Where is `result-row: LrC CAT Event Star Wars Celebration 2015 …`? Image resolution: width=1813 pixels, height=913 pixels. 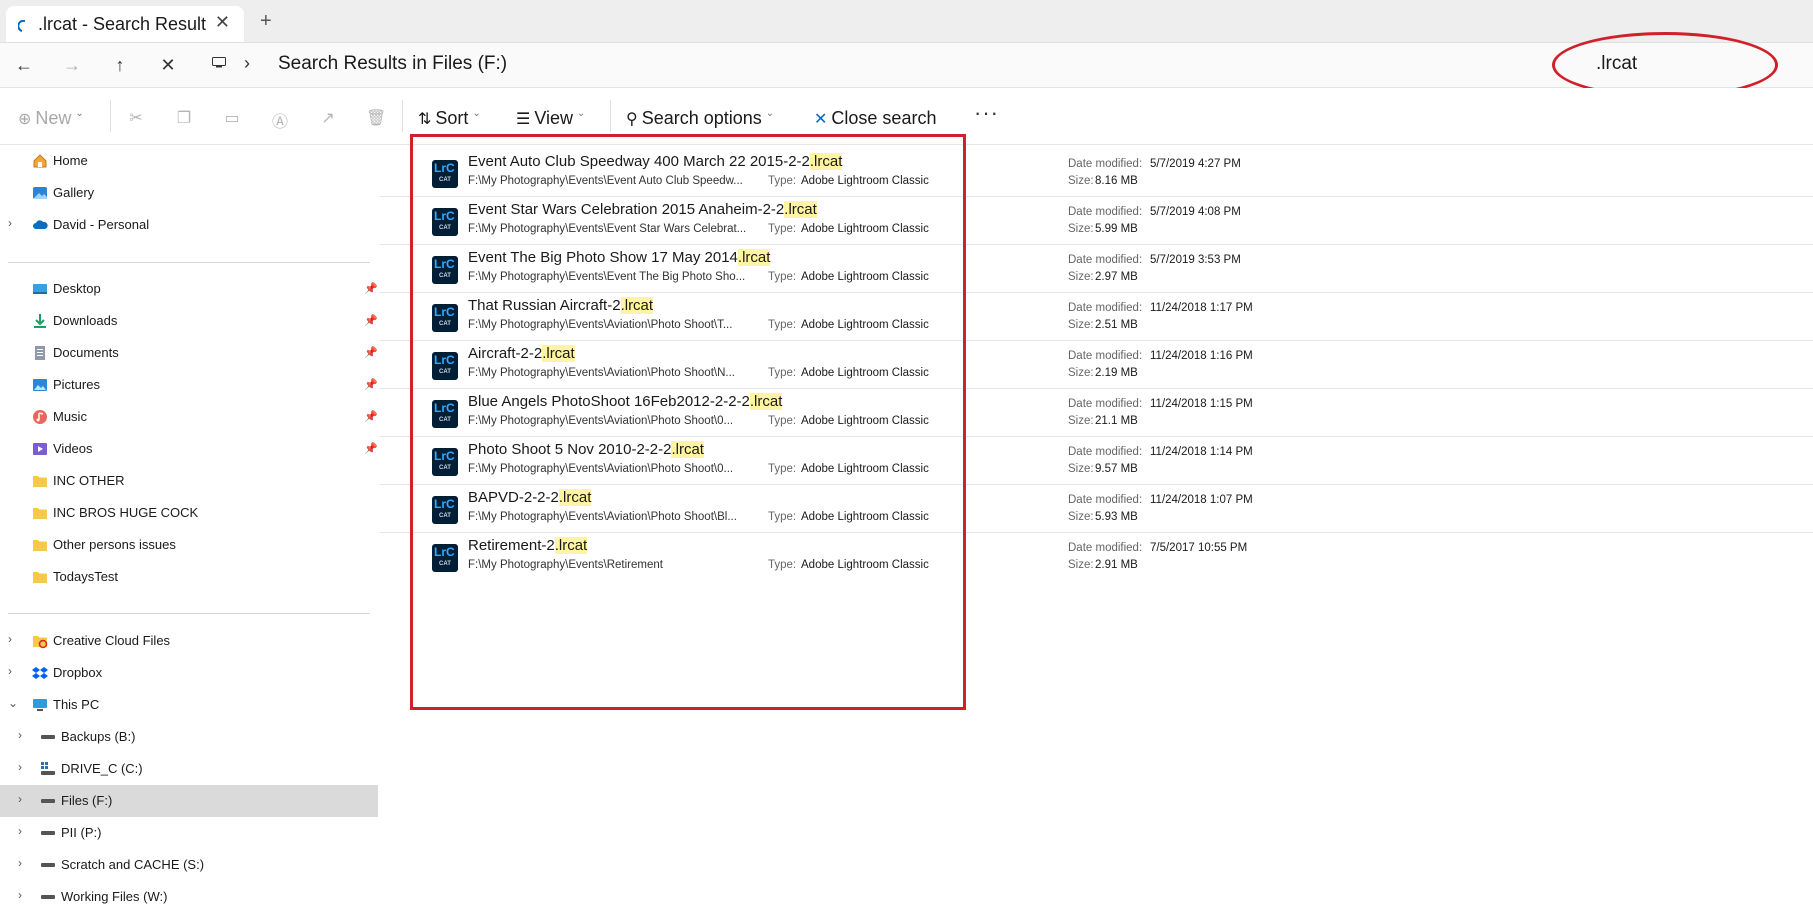
result-row: LrC CAT Event Star Wars Celebration 2015 … is located at coordinates (1096, 221).